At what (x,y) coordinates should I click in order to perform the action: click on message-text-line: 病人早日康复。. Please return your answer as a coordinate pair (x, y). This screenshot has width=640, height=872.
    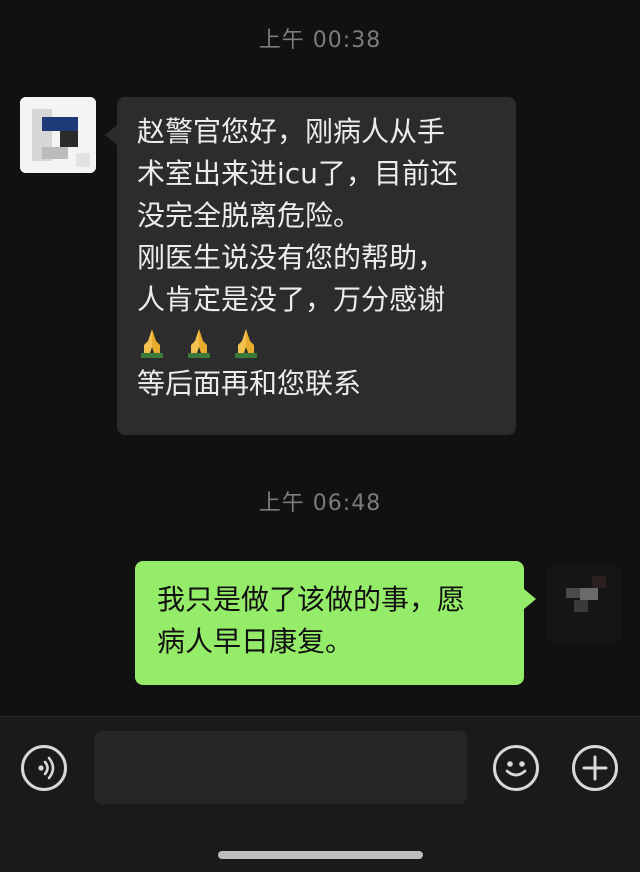
    Looking at the image, I should click on (255, 641).